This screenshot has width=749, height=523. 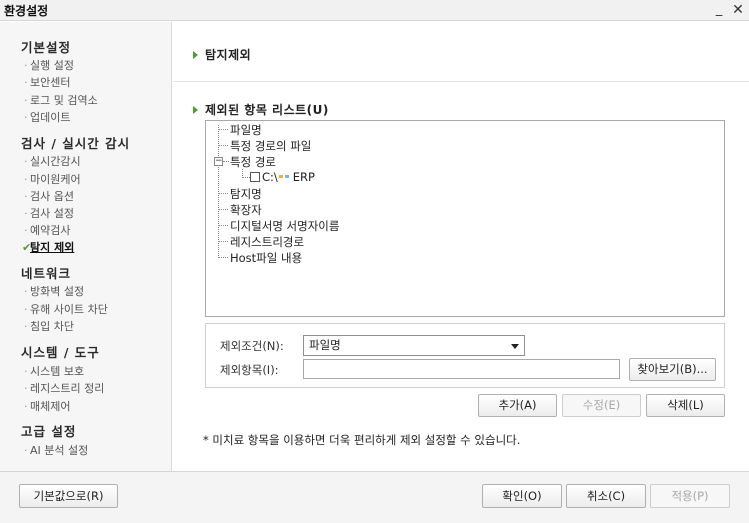 What do you see at coordinates (46, 272) in the screenshot?
I see `sidebar-group-network: 네트워크` at bounding box center [46, 272].